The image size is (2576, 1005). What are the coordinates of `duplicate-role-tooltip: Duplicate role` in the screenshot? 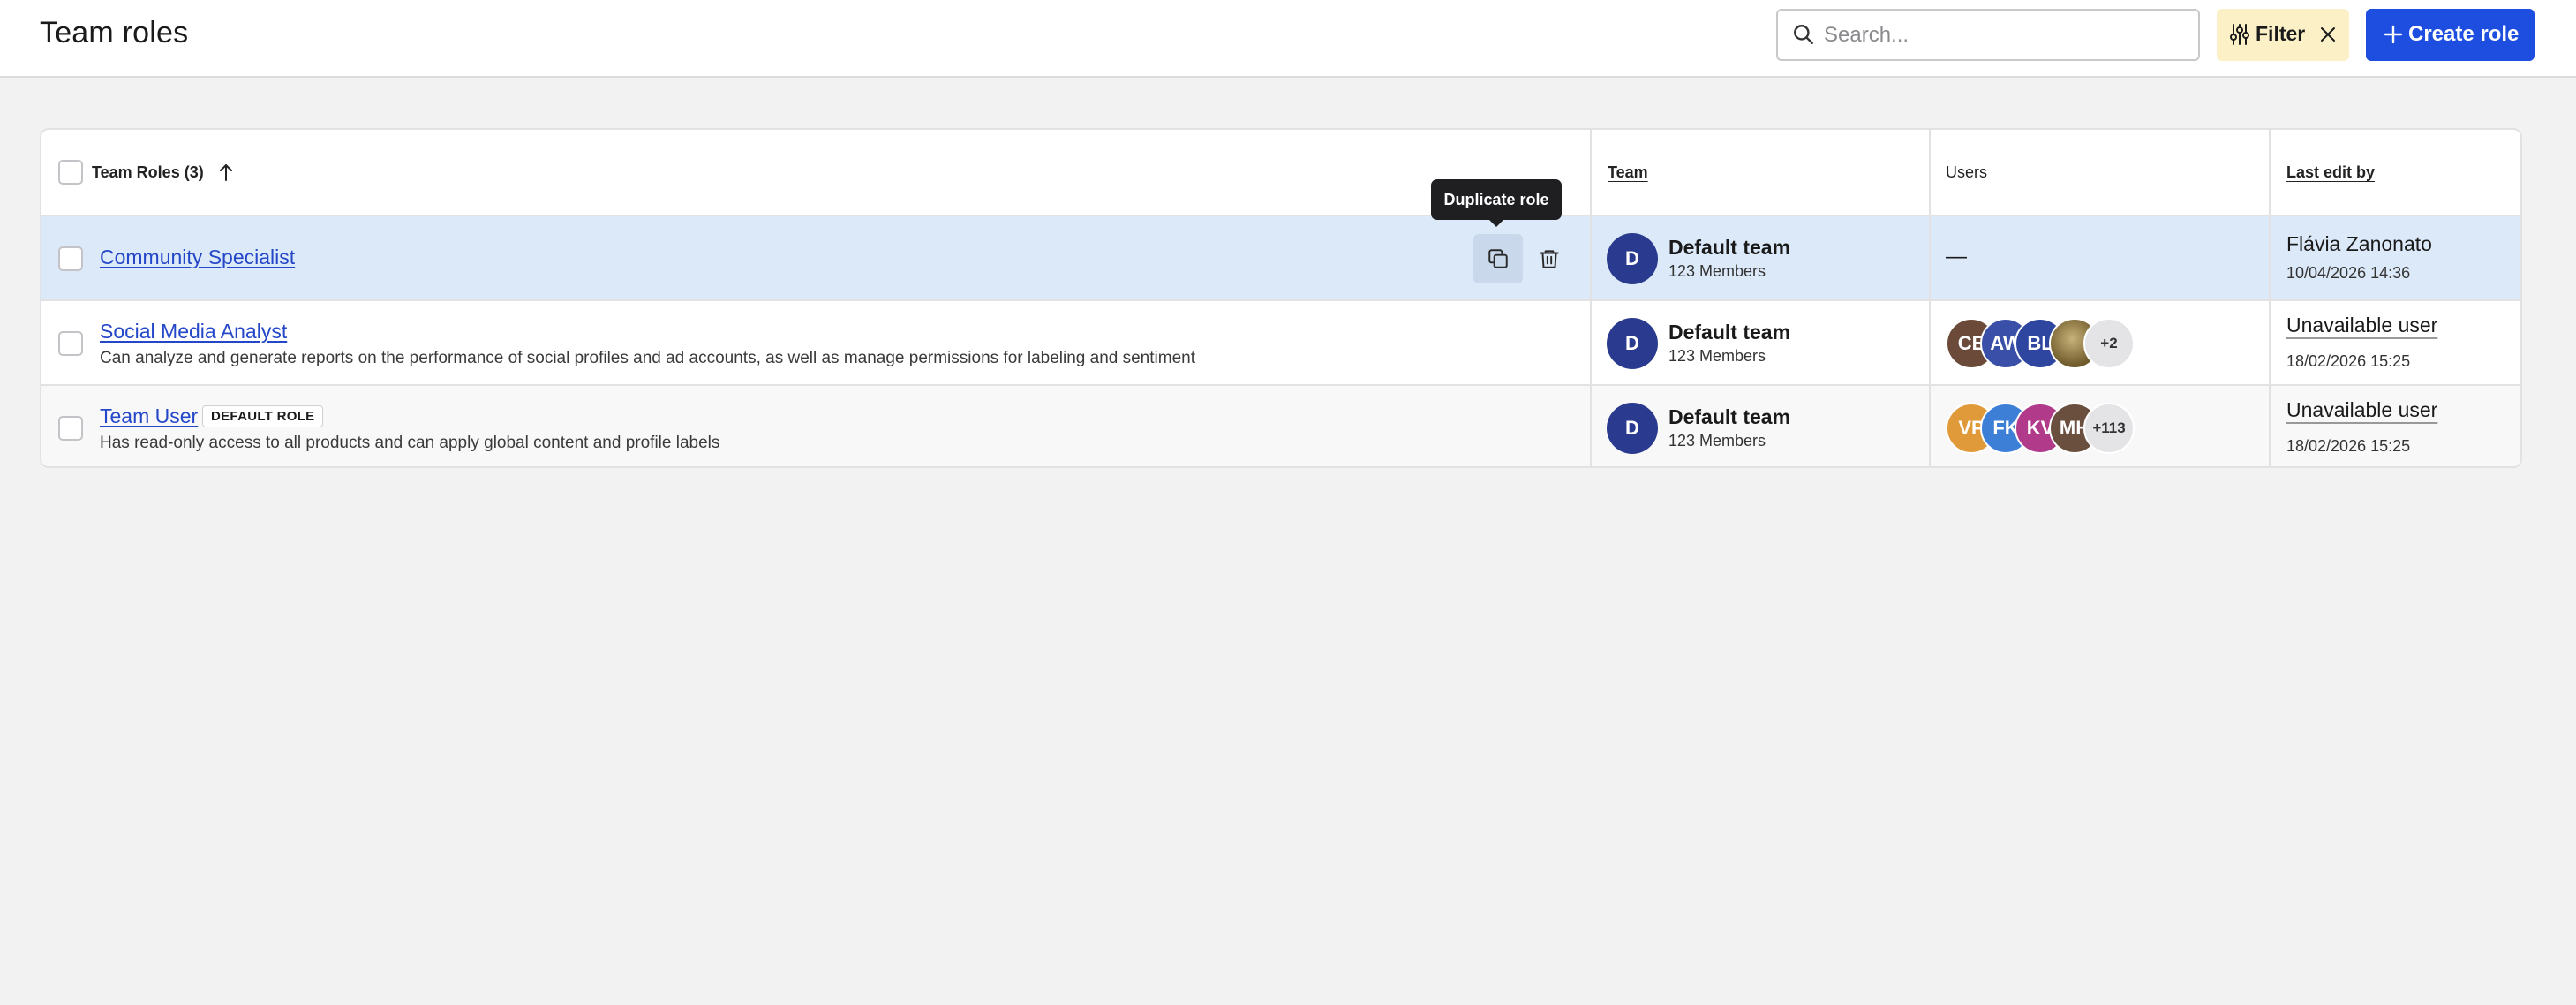 It's located at (1497, 203).